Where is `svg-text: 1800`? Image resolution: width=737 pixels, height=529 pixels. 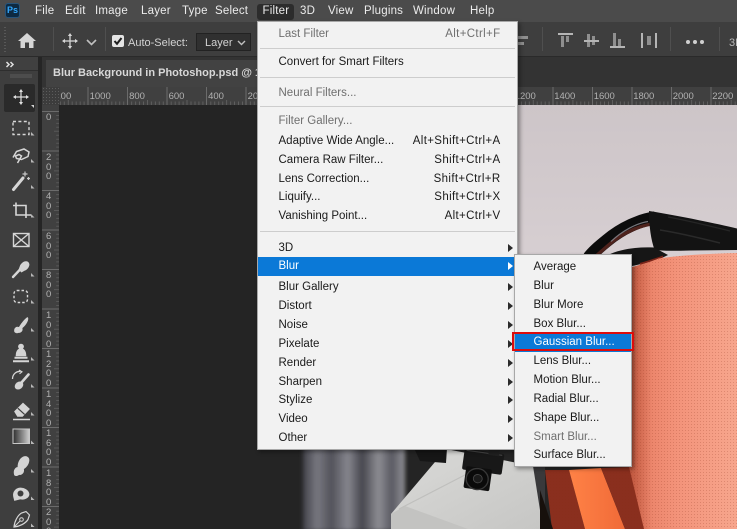
svg-text: 1800 is located at coordinates (643, 96).